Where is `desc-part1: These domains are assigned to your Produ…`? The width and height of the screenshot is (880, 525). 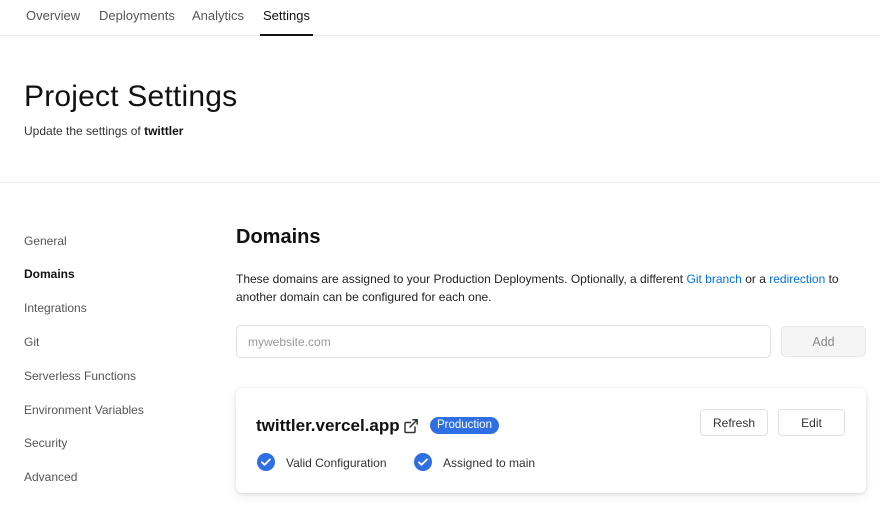 desc-part1: These domains are assigned to your Produ… is located at coordinates (460, 279).